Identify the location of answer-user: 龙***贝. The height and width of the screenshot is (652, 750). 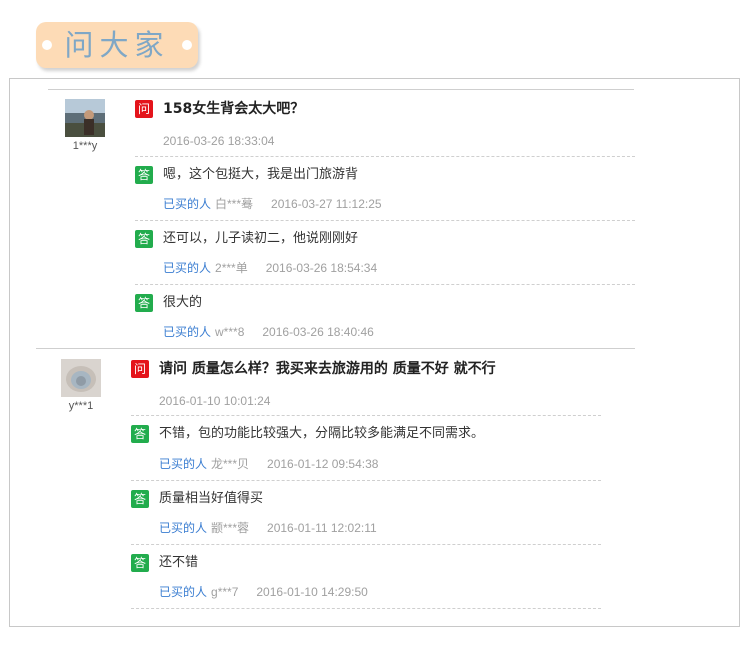
(230, 464).